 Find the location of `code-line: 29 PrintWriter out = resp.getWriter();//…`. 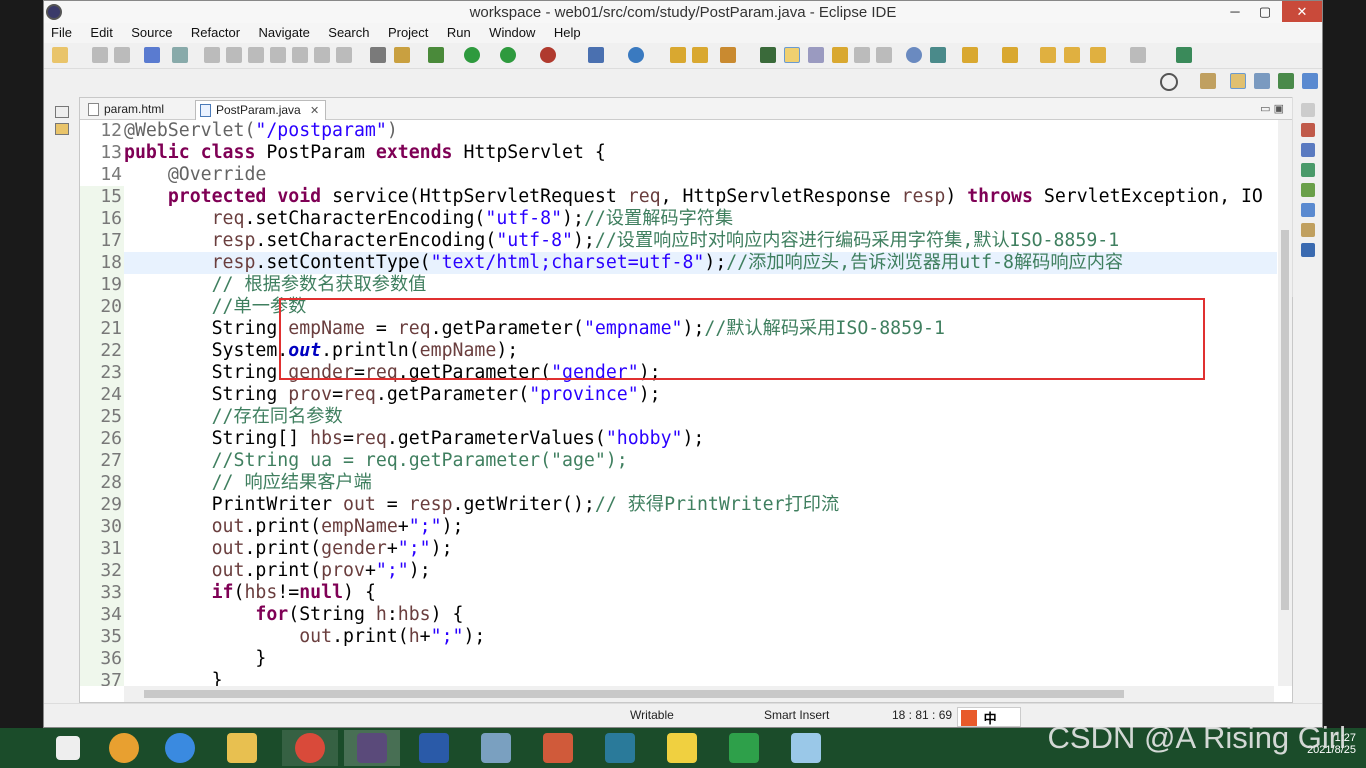

code-line: 29 PrintWriter out = resp.getWriter();//… is located at coordinates (678, 505).